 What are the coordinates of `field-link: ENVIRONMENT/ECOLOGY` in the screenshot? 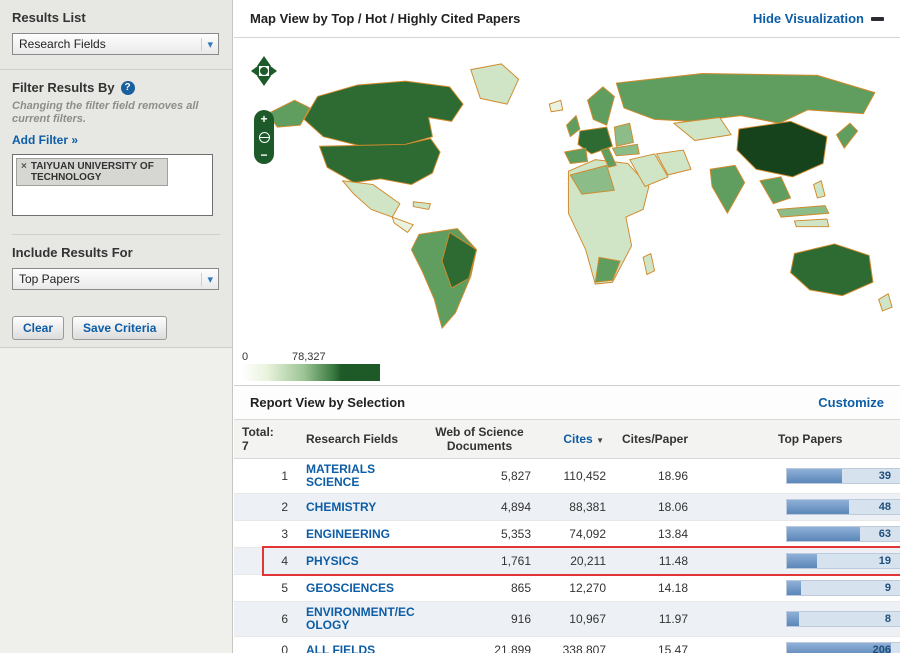 It's located at (360, 618).